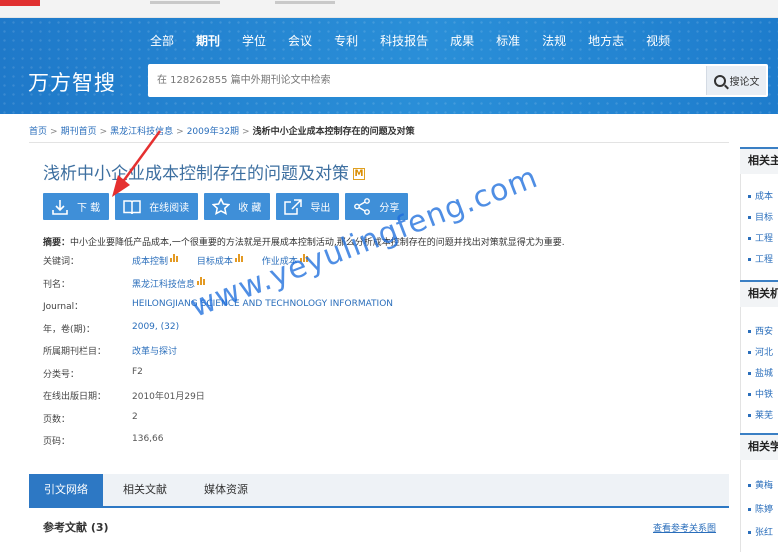 The image size is (778, 552). Describe the element at coordinates (155, 327) in the screenshot. I see `year-link: 2009, (32)` at that location.